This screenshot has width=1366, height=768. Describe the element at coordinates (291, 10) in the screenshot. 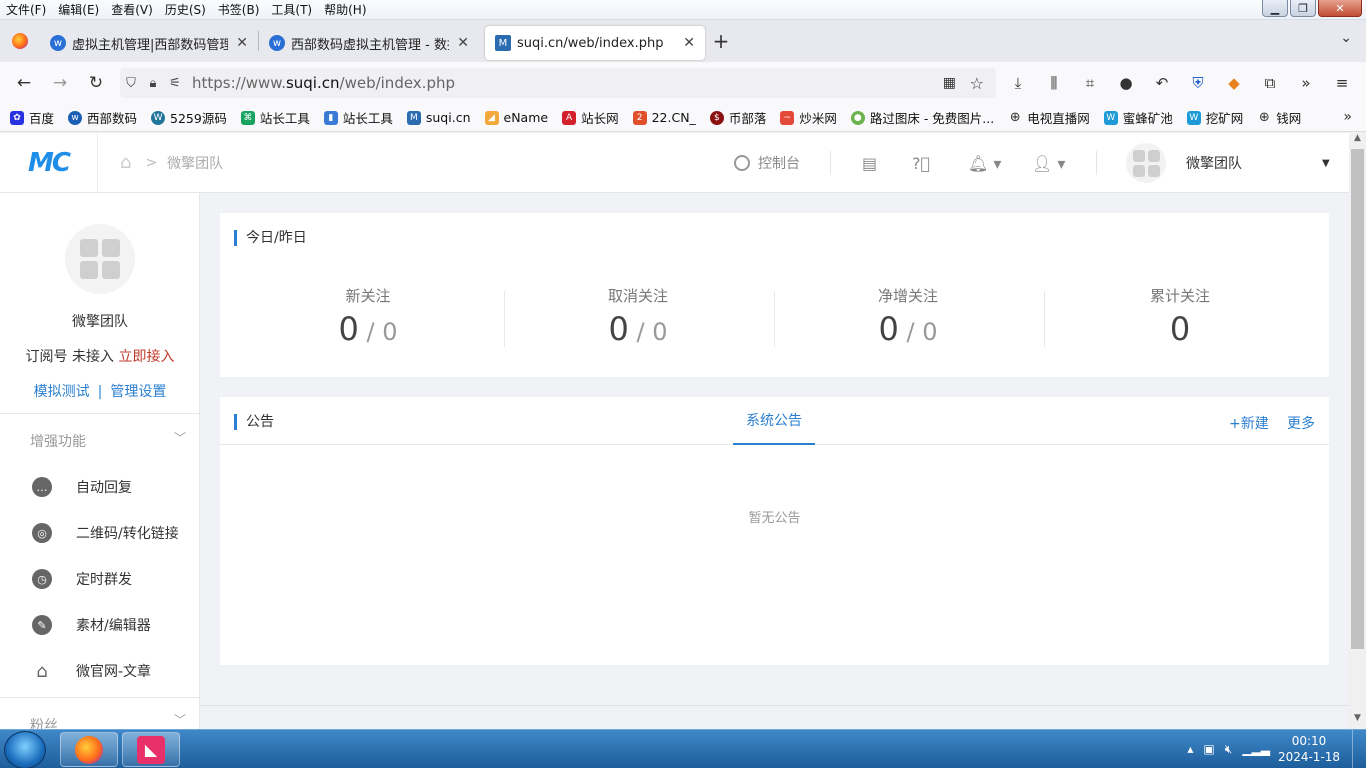

I see `menu-tools: 工具(T)` at that location.